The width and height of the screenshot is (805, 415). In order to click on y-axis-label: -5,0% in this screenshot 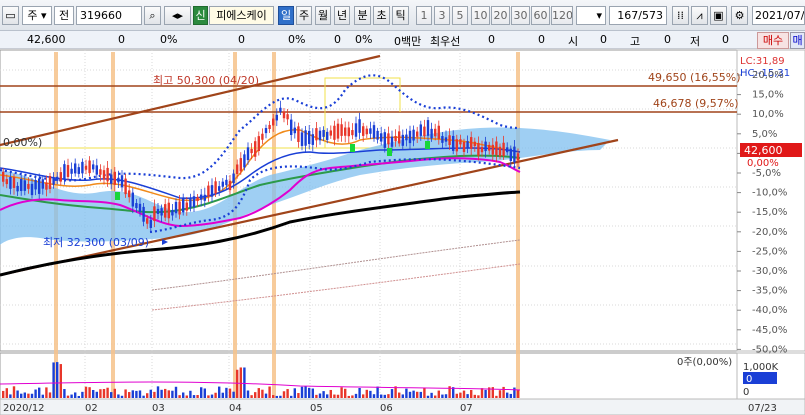, I will do `click(766, 173)`.